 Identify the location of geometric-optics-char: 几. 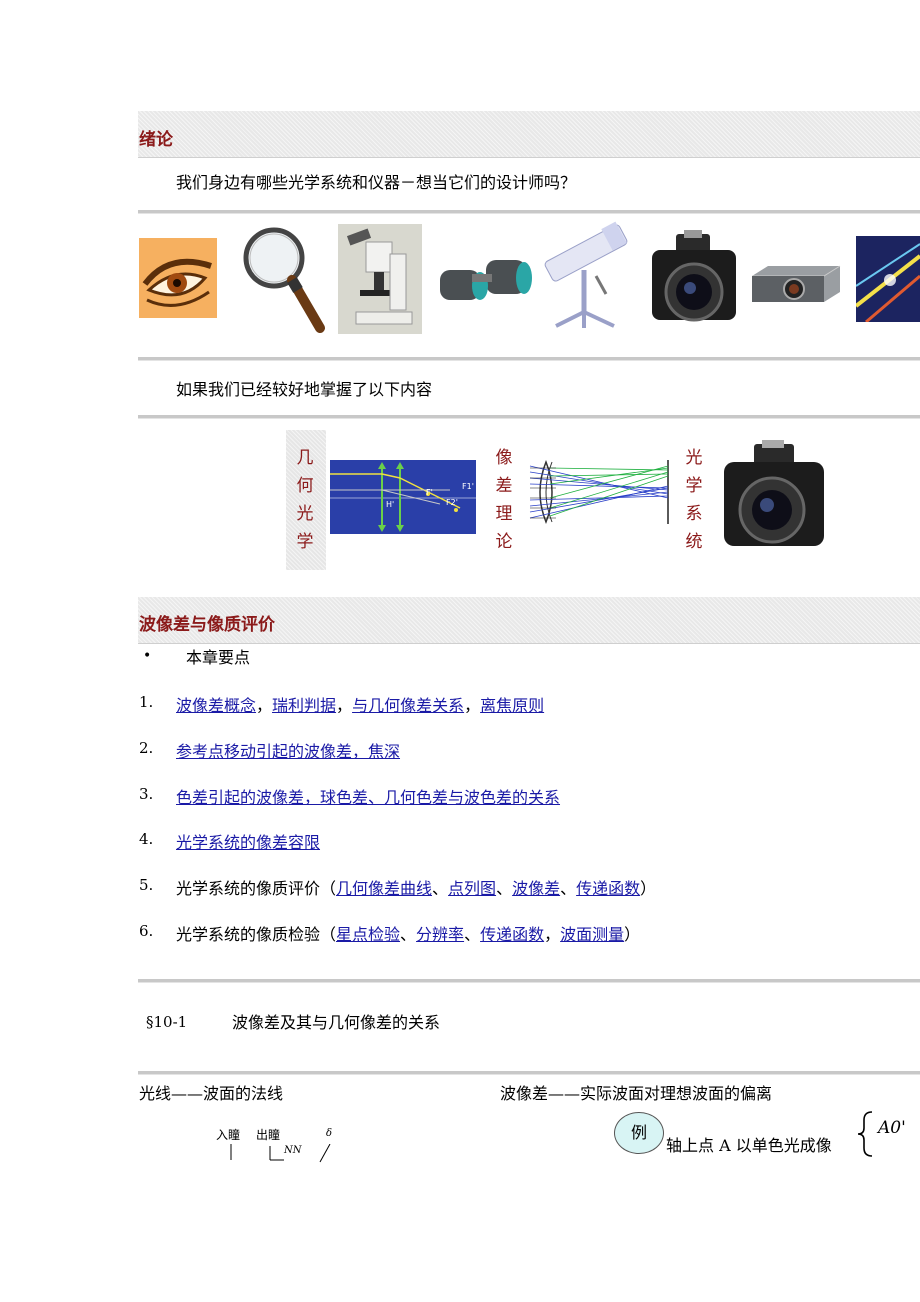
(305, 458).